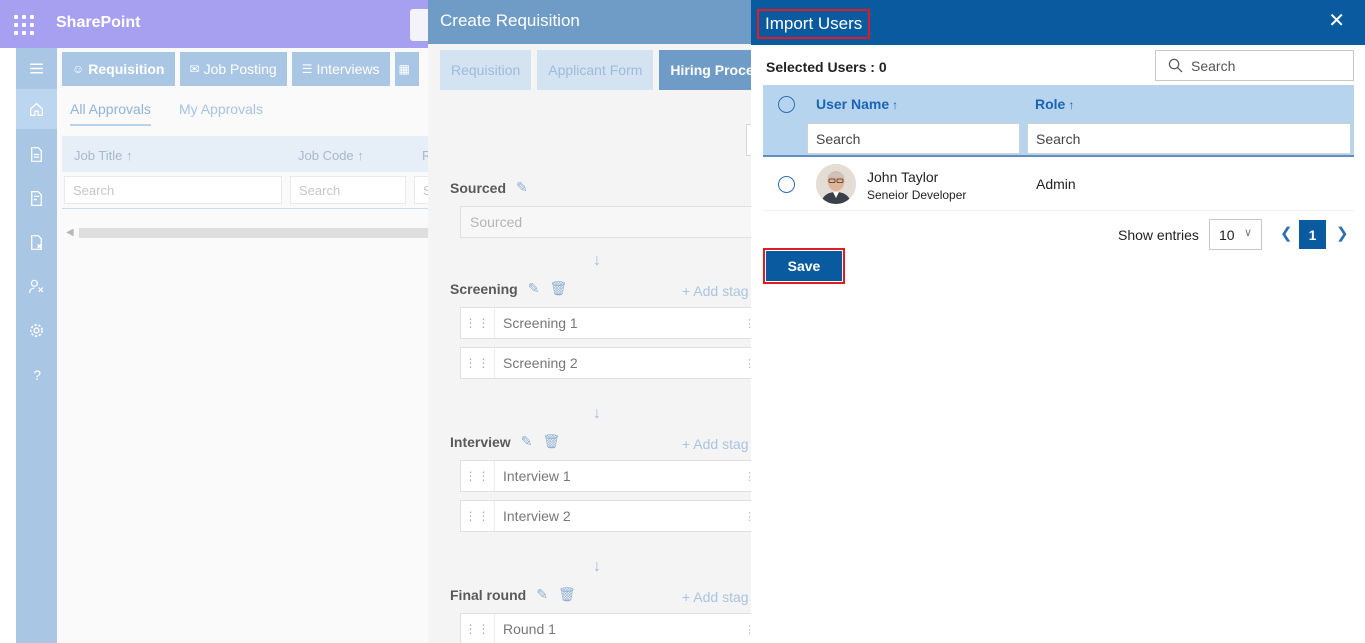 The height and width of the screenshot is (643, 1365). Describe the element at coordinates (786, 104) in the screenshot. I see `select-all-radio` at that location.